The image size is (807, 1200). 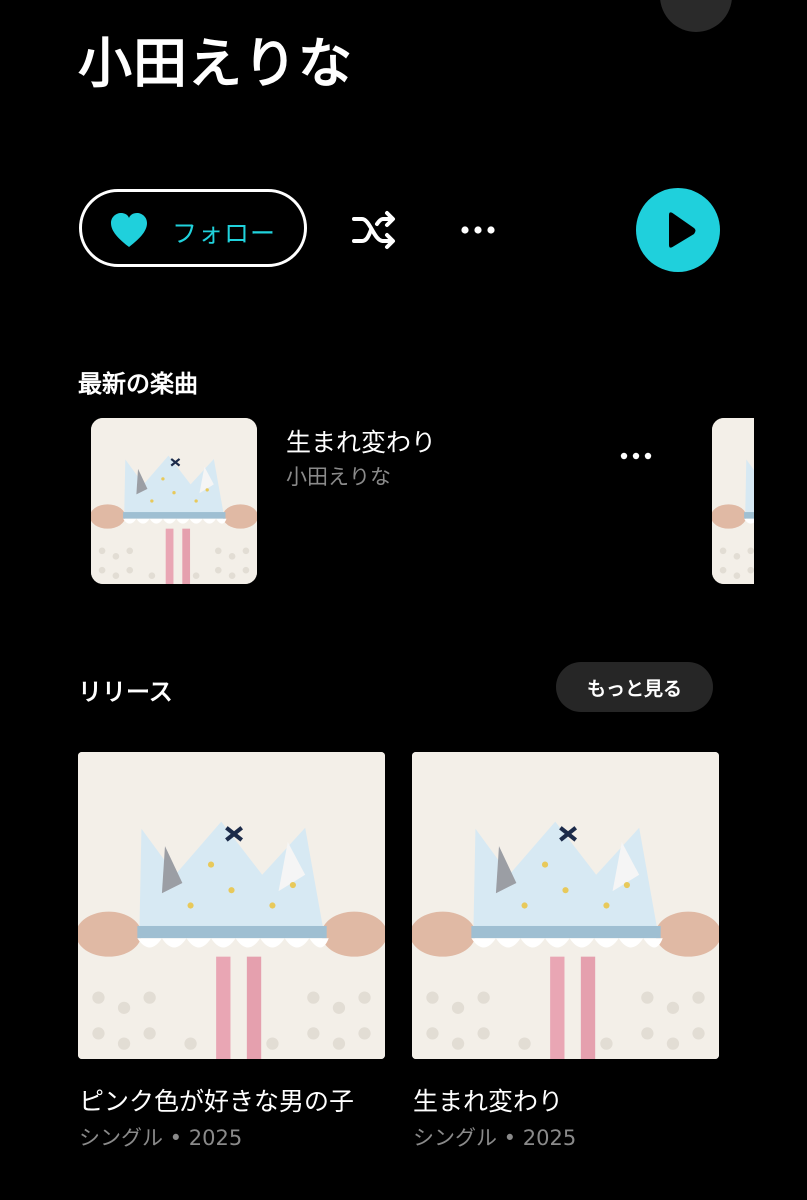 I want to click on song-title: 生まれ変わり, so click(x=361, y=442).